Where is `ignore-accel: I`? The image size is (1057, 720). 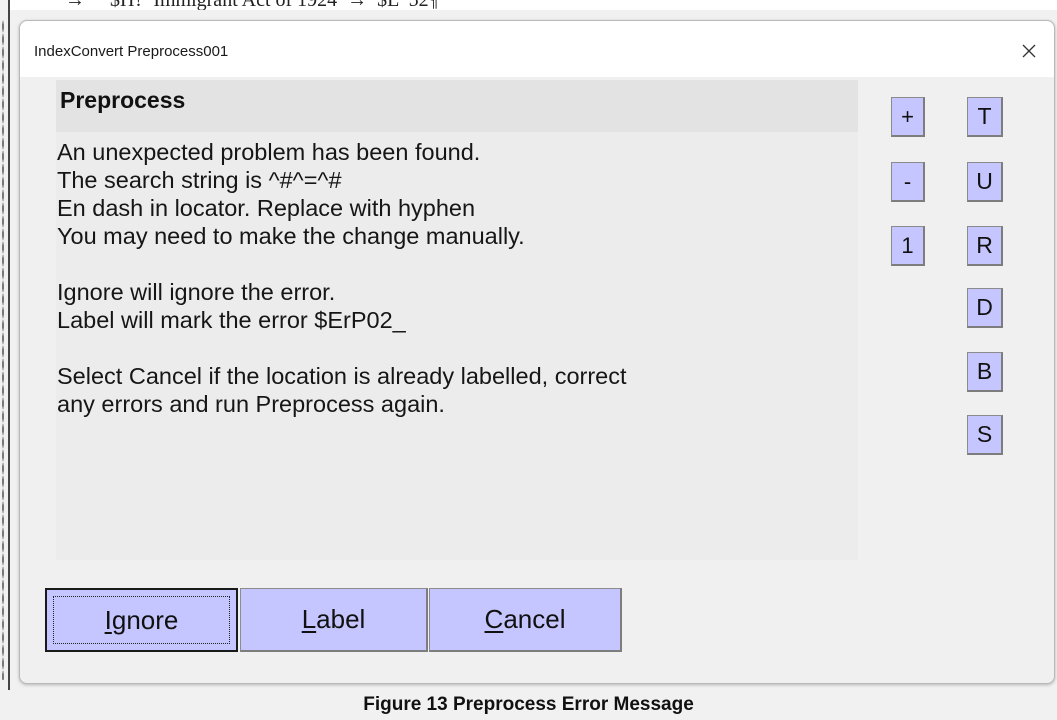
ignore-accel: I is located at coordinates (108, 619).